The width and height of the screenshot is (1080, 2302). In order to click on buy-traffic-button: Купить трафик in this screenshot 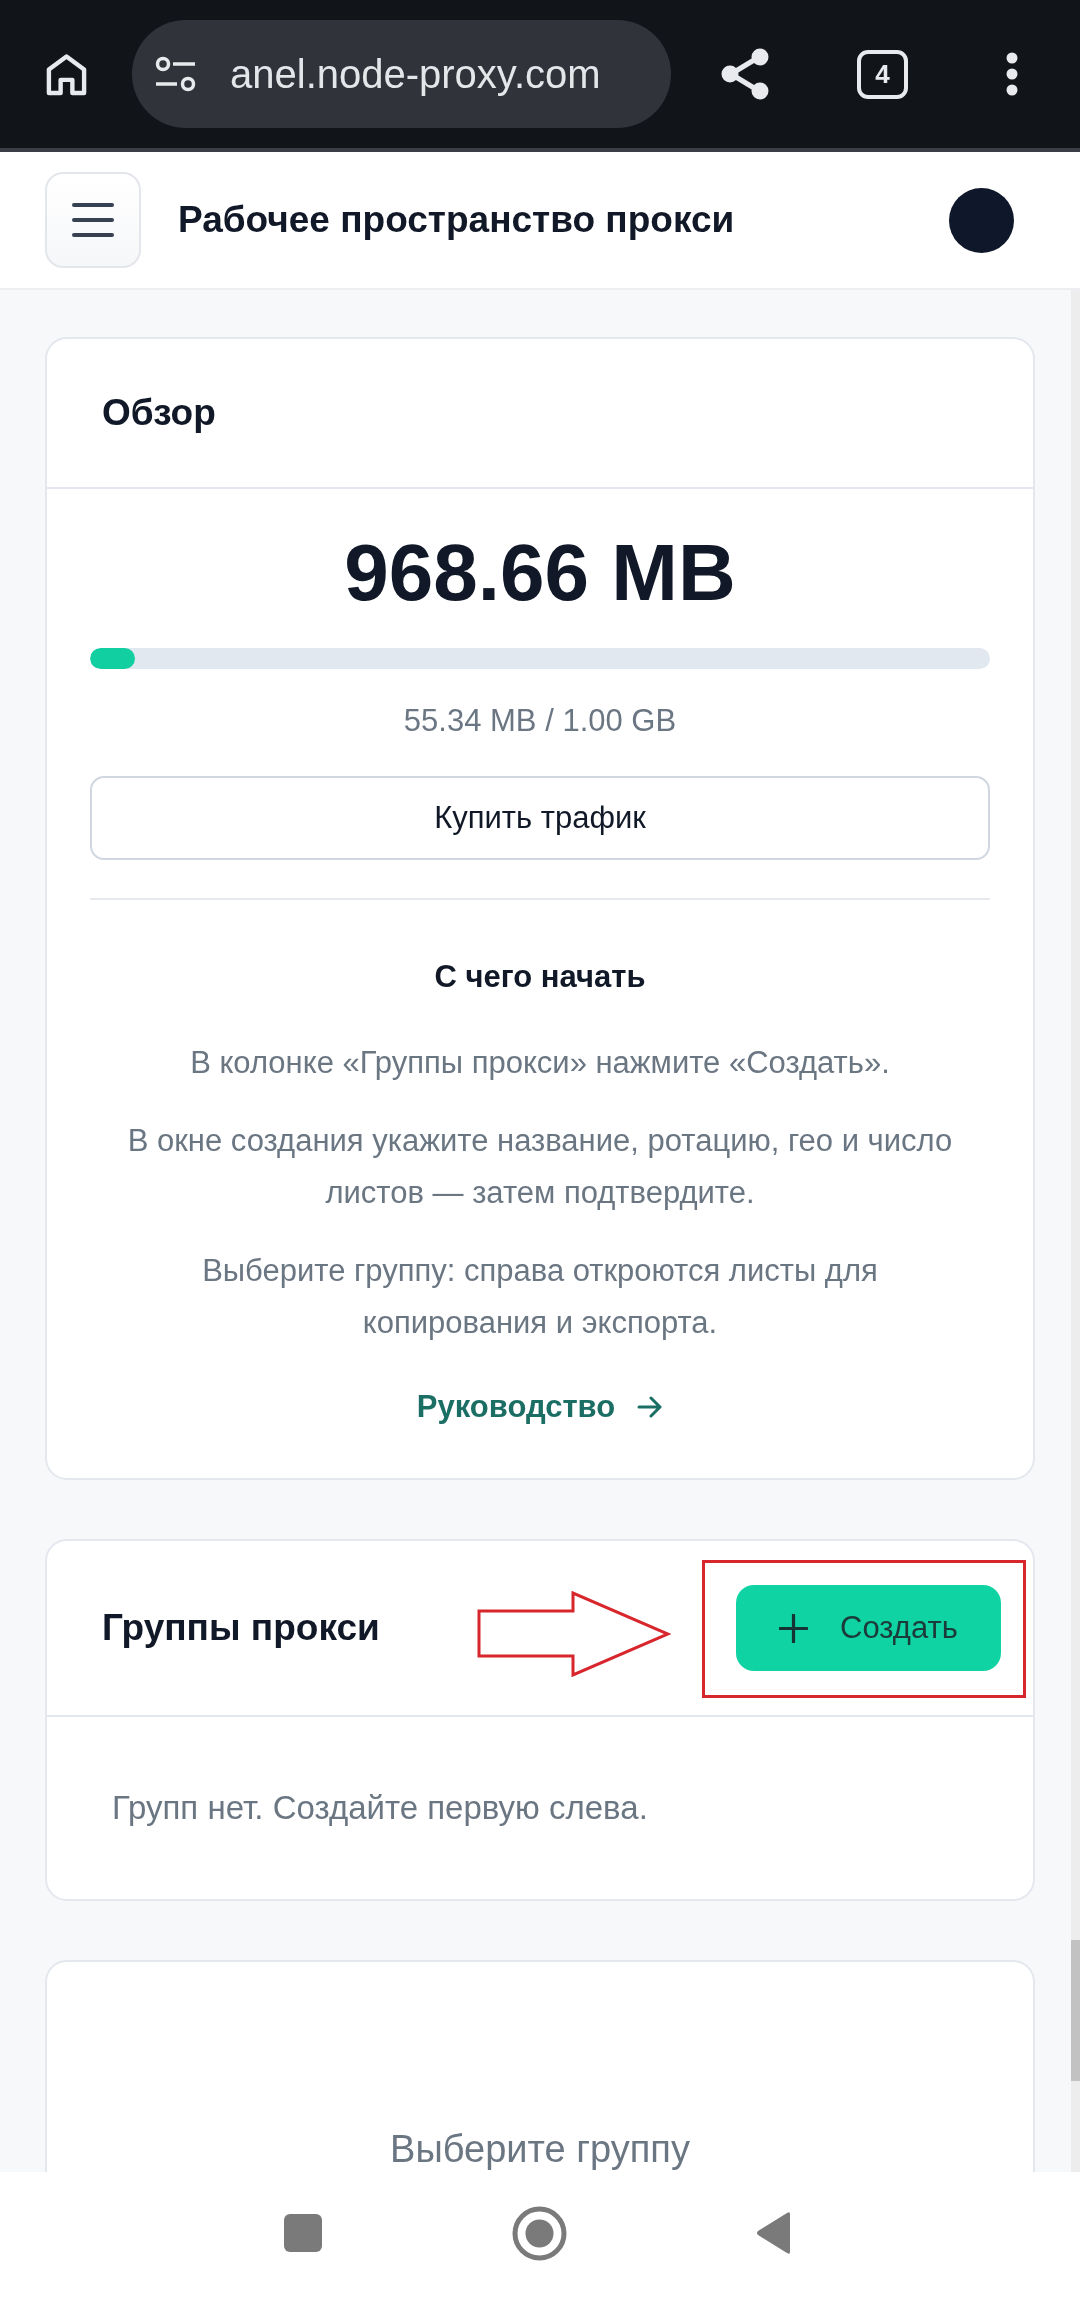, I will do `click(540, 818)`.